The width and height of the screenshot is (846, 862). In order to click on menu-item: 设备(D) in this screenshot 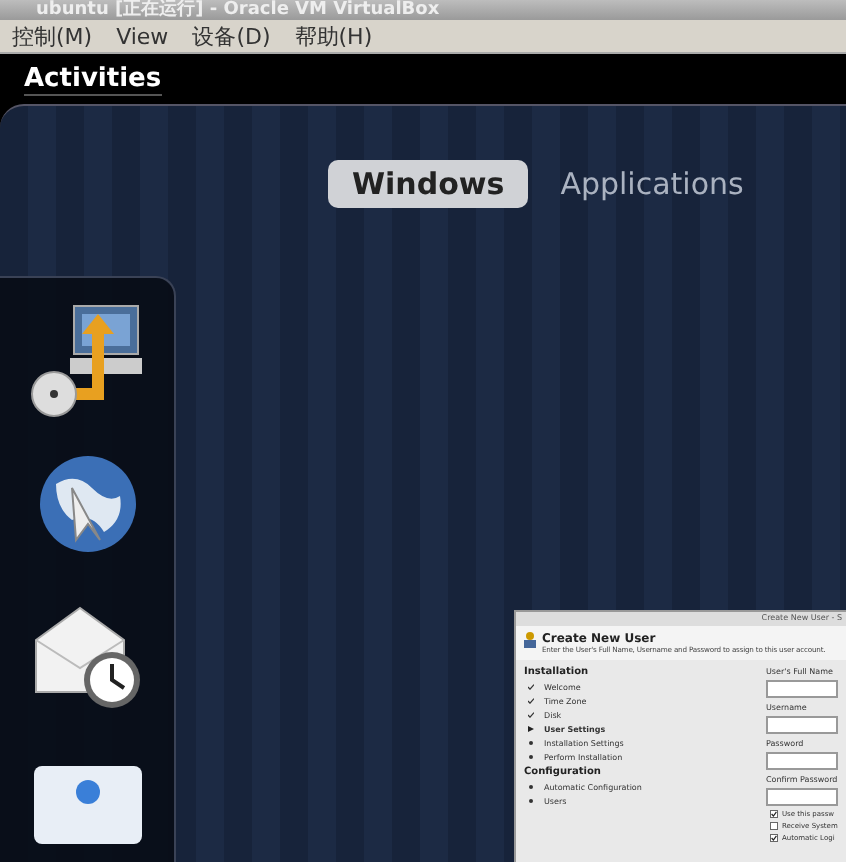, I will do `click(231, 36)`.